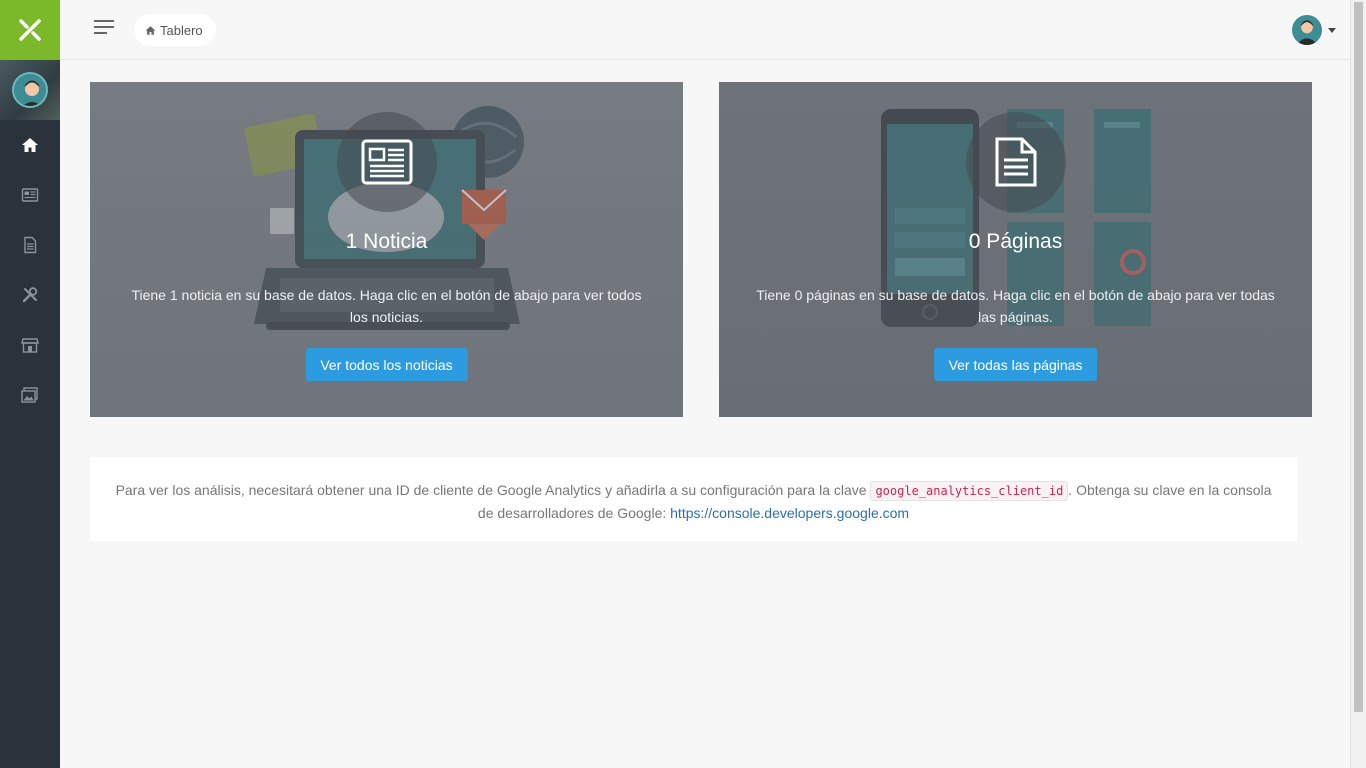 The width and height of the screenshot is (1366, 768). I want to click on sidebar, so click(30, 384).